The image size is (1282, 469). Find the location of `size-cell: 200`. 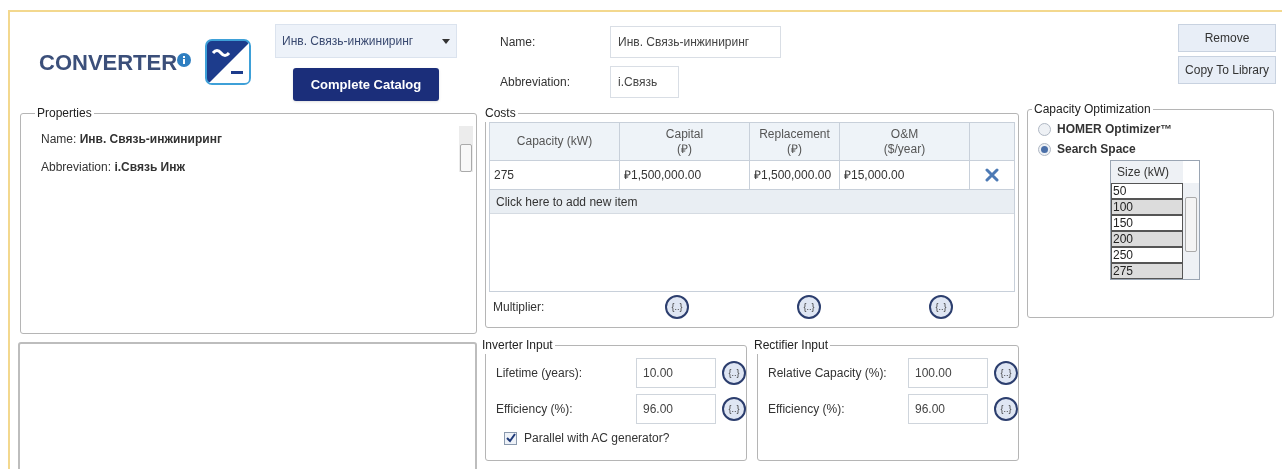

size-cell: 200 is located at coordinates (1147, 239).